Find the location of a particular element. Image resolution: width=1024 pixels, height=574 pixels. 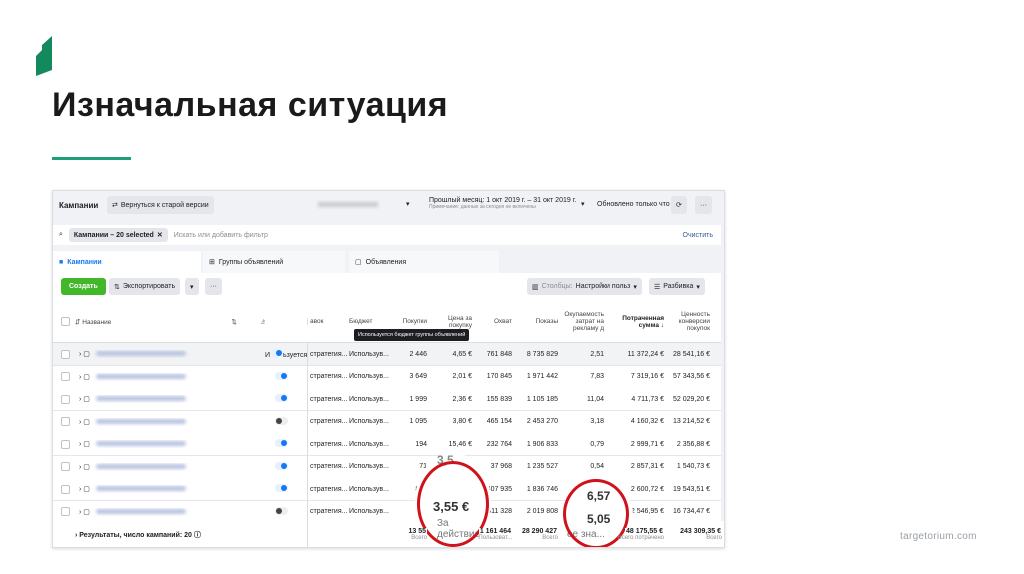

back-old-version-button: ⇄ Вернуться к старой версии is located at coordinates (160, 205).